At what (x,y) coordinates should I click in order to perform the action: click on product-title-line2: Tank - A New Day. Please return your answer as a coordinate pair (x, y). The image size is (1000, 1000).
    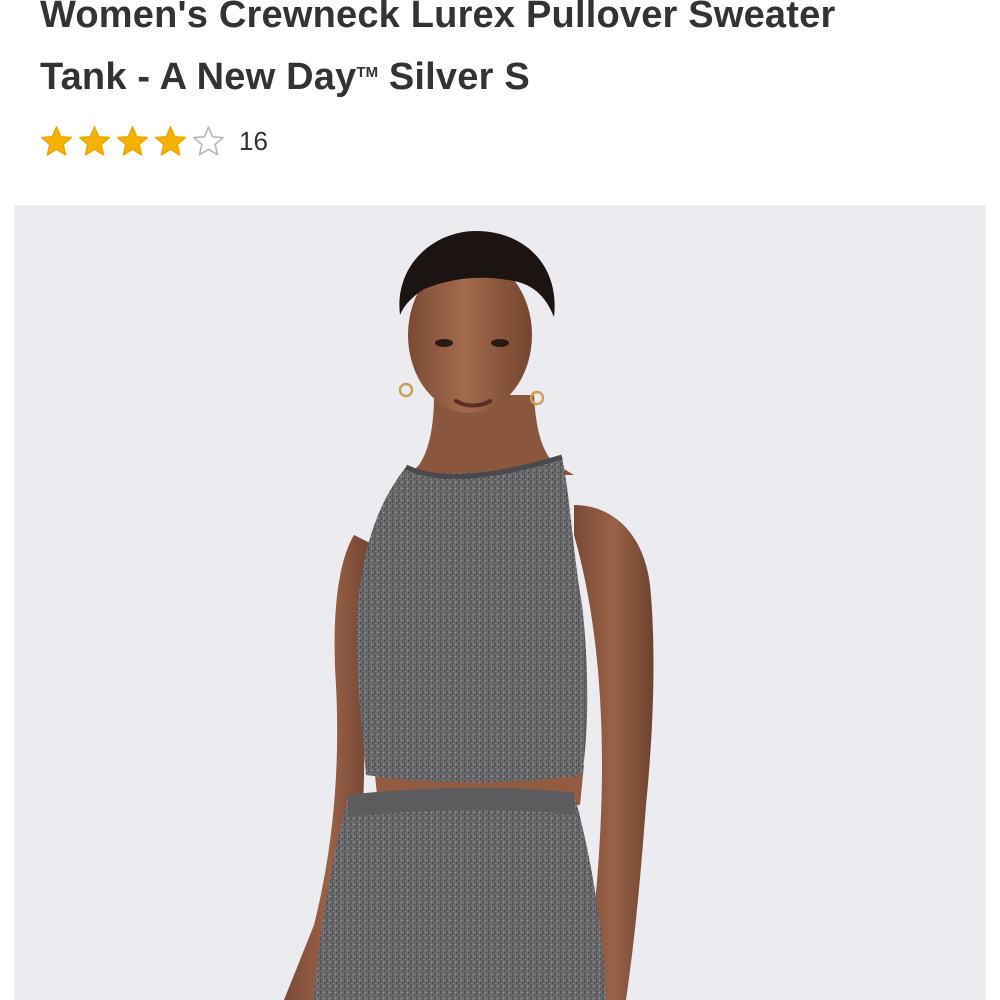
    Looking at the image, I should click on (198, 77).